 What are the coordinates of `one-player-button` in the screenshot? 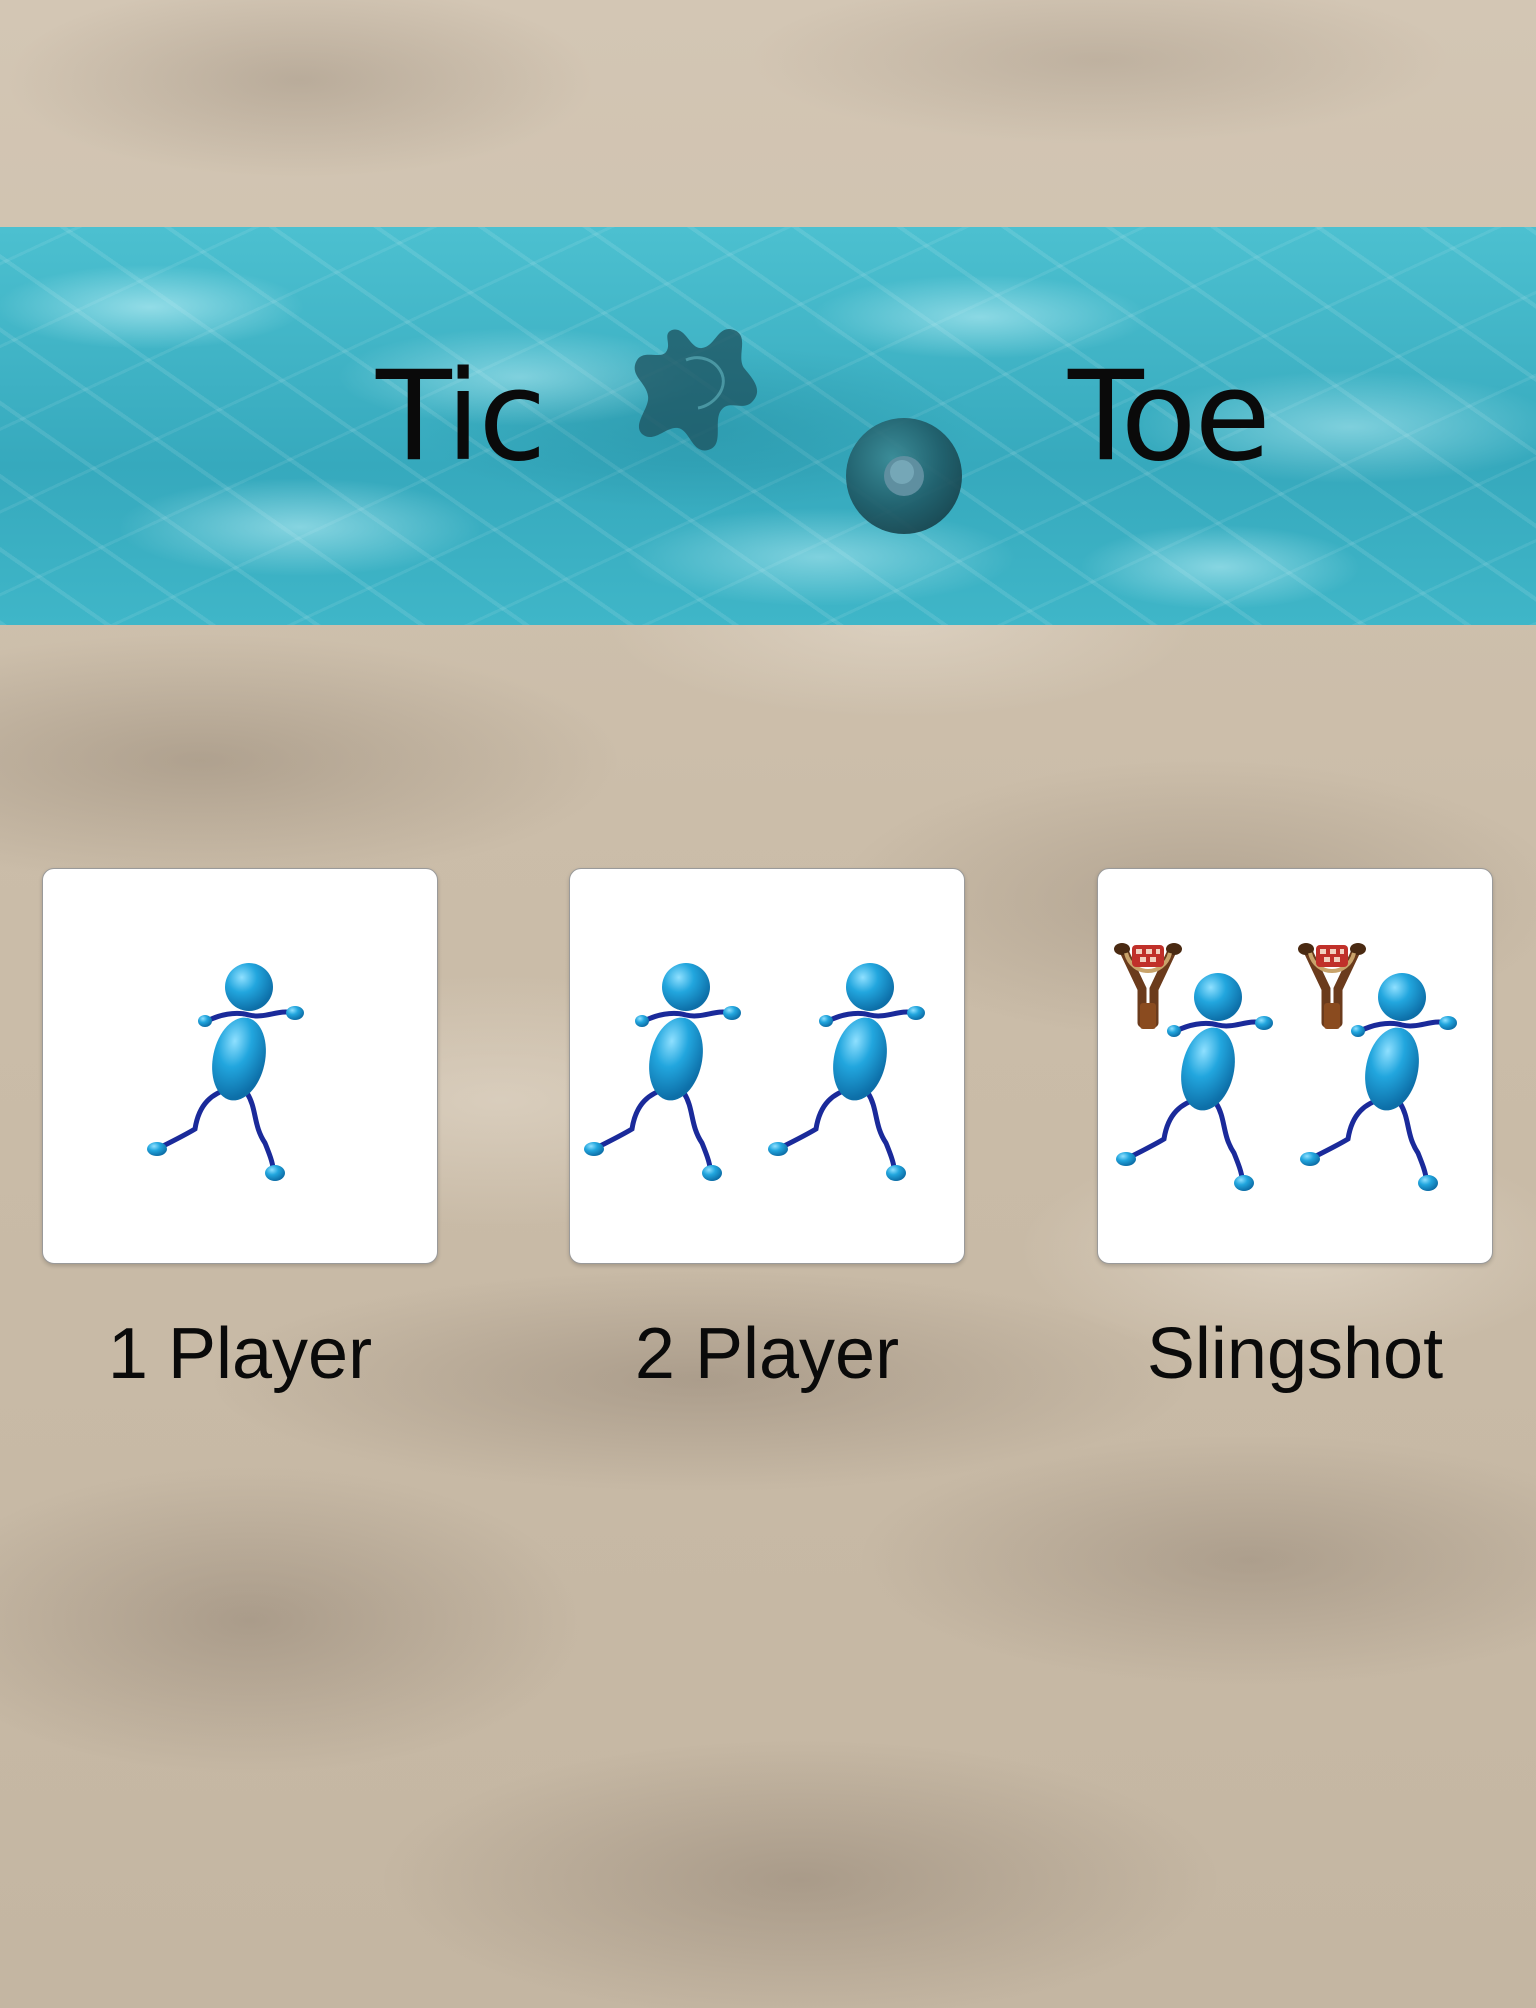 It's located at (240, 1066).